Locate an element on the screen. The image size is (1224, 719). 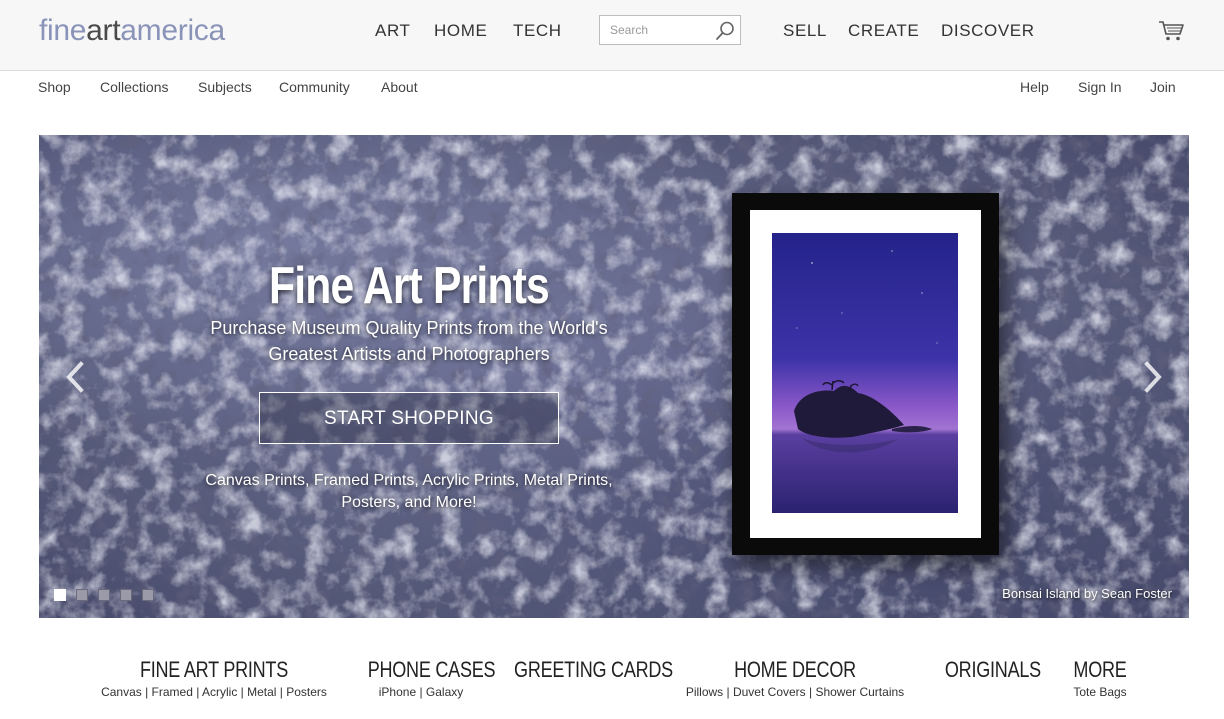
category-title: MORE is located at coordinates (1100, 670).